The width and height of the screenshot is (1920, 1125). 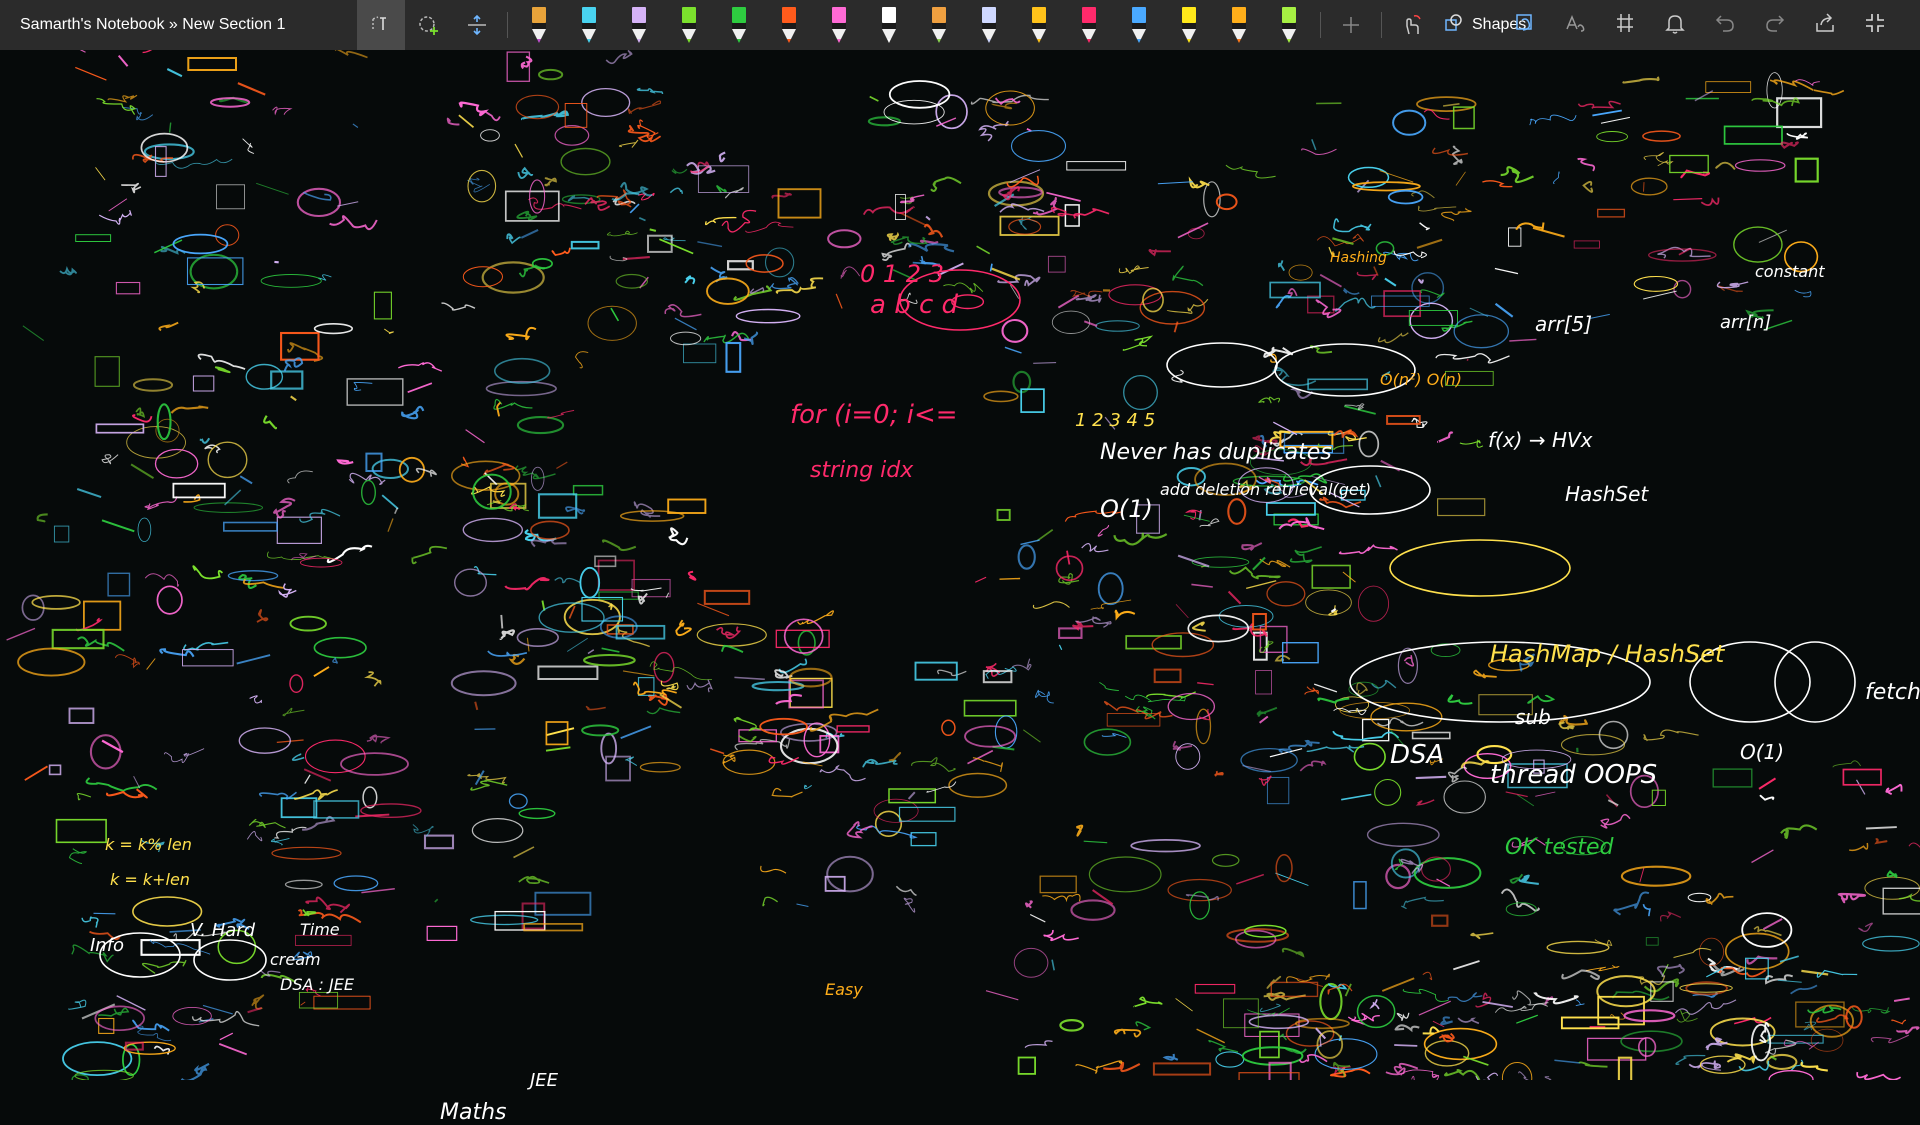 I want to click on pen-cyan-button, so click(x=589, y=25).